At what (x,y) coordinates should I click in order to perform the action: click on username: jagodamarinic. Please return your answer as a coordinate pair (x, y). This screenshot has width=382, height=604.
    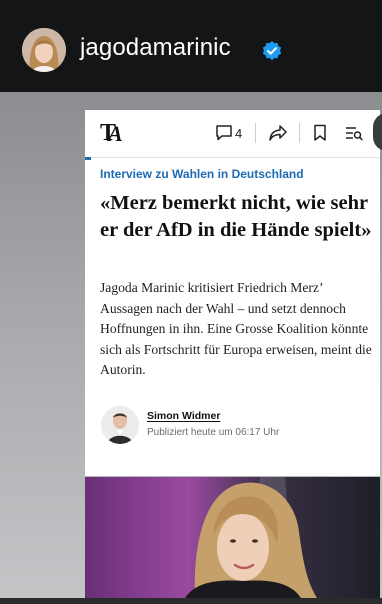
    Looking at the image, I should click on (155, 48).